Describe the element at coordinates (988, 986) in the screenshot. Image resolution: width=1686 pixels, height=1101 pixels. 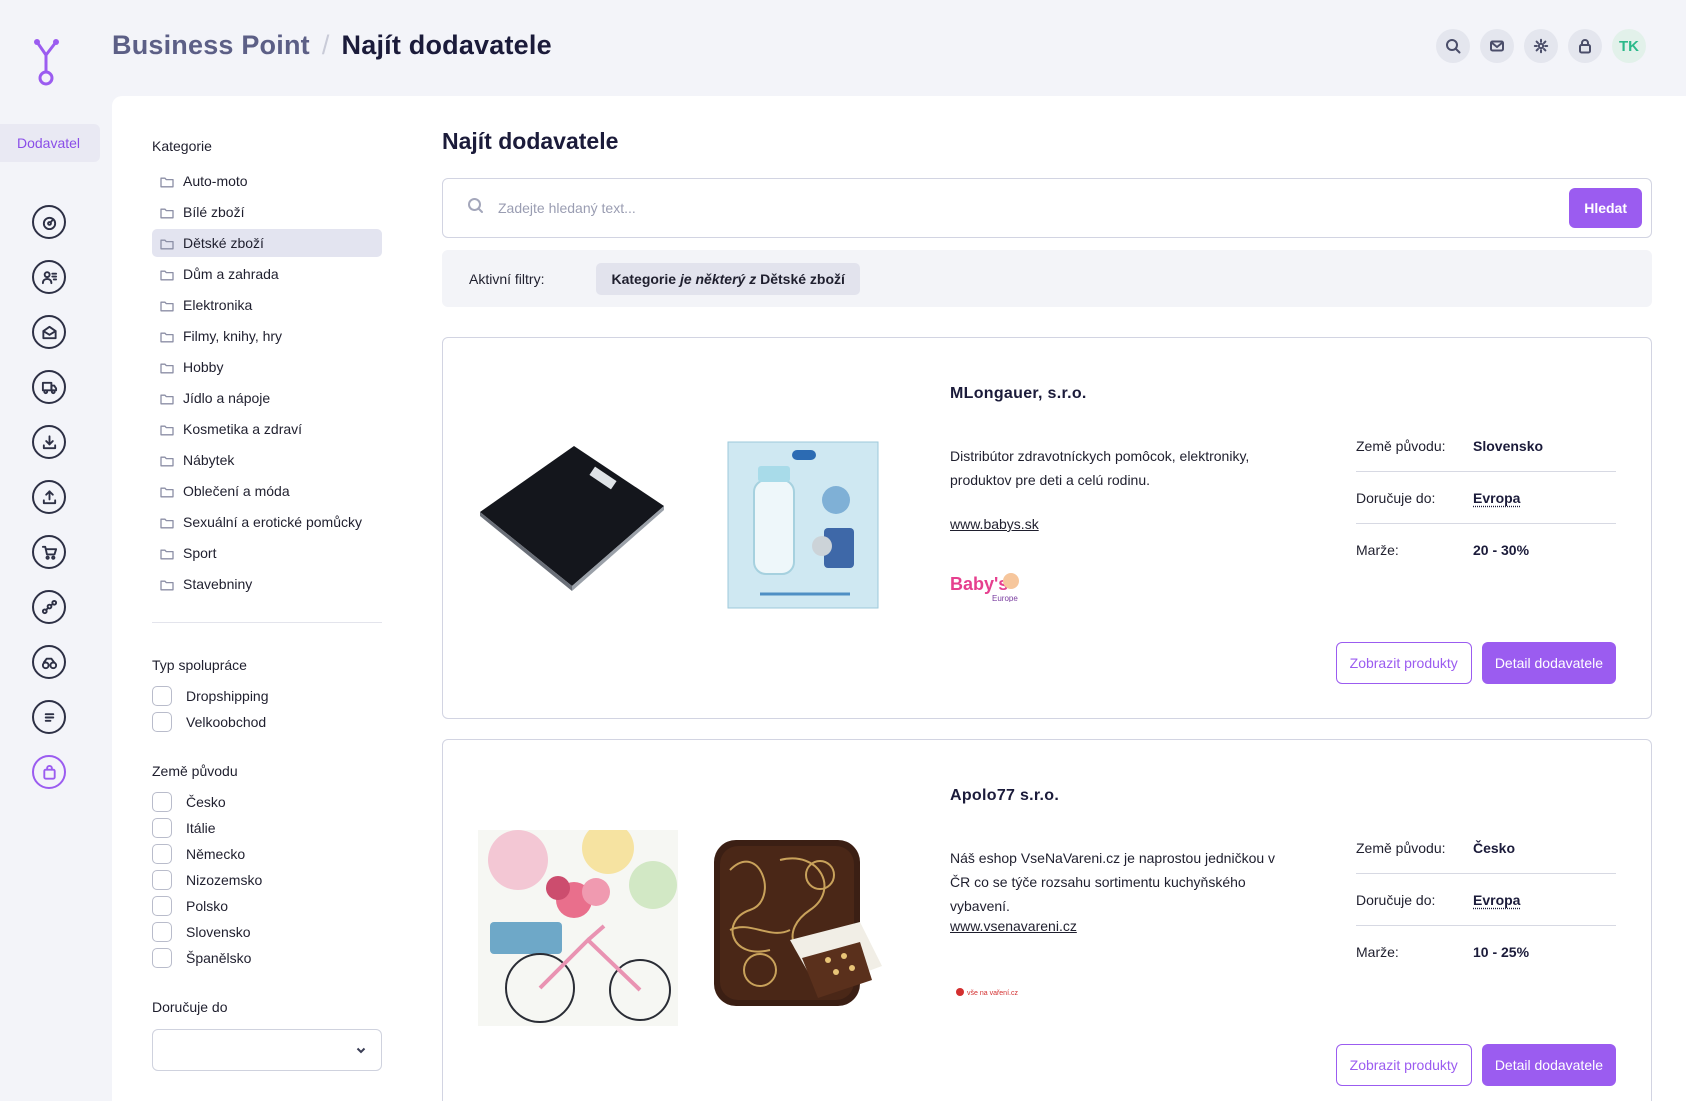
I see `supplier-brand-logo: vše na vaření.cz` at that location.